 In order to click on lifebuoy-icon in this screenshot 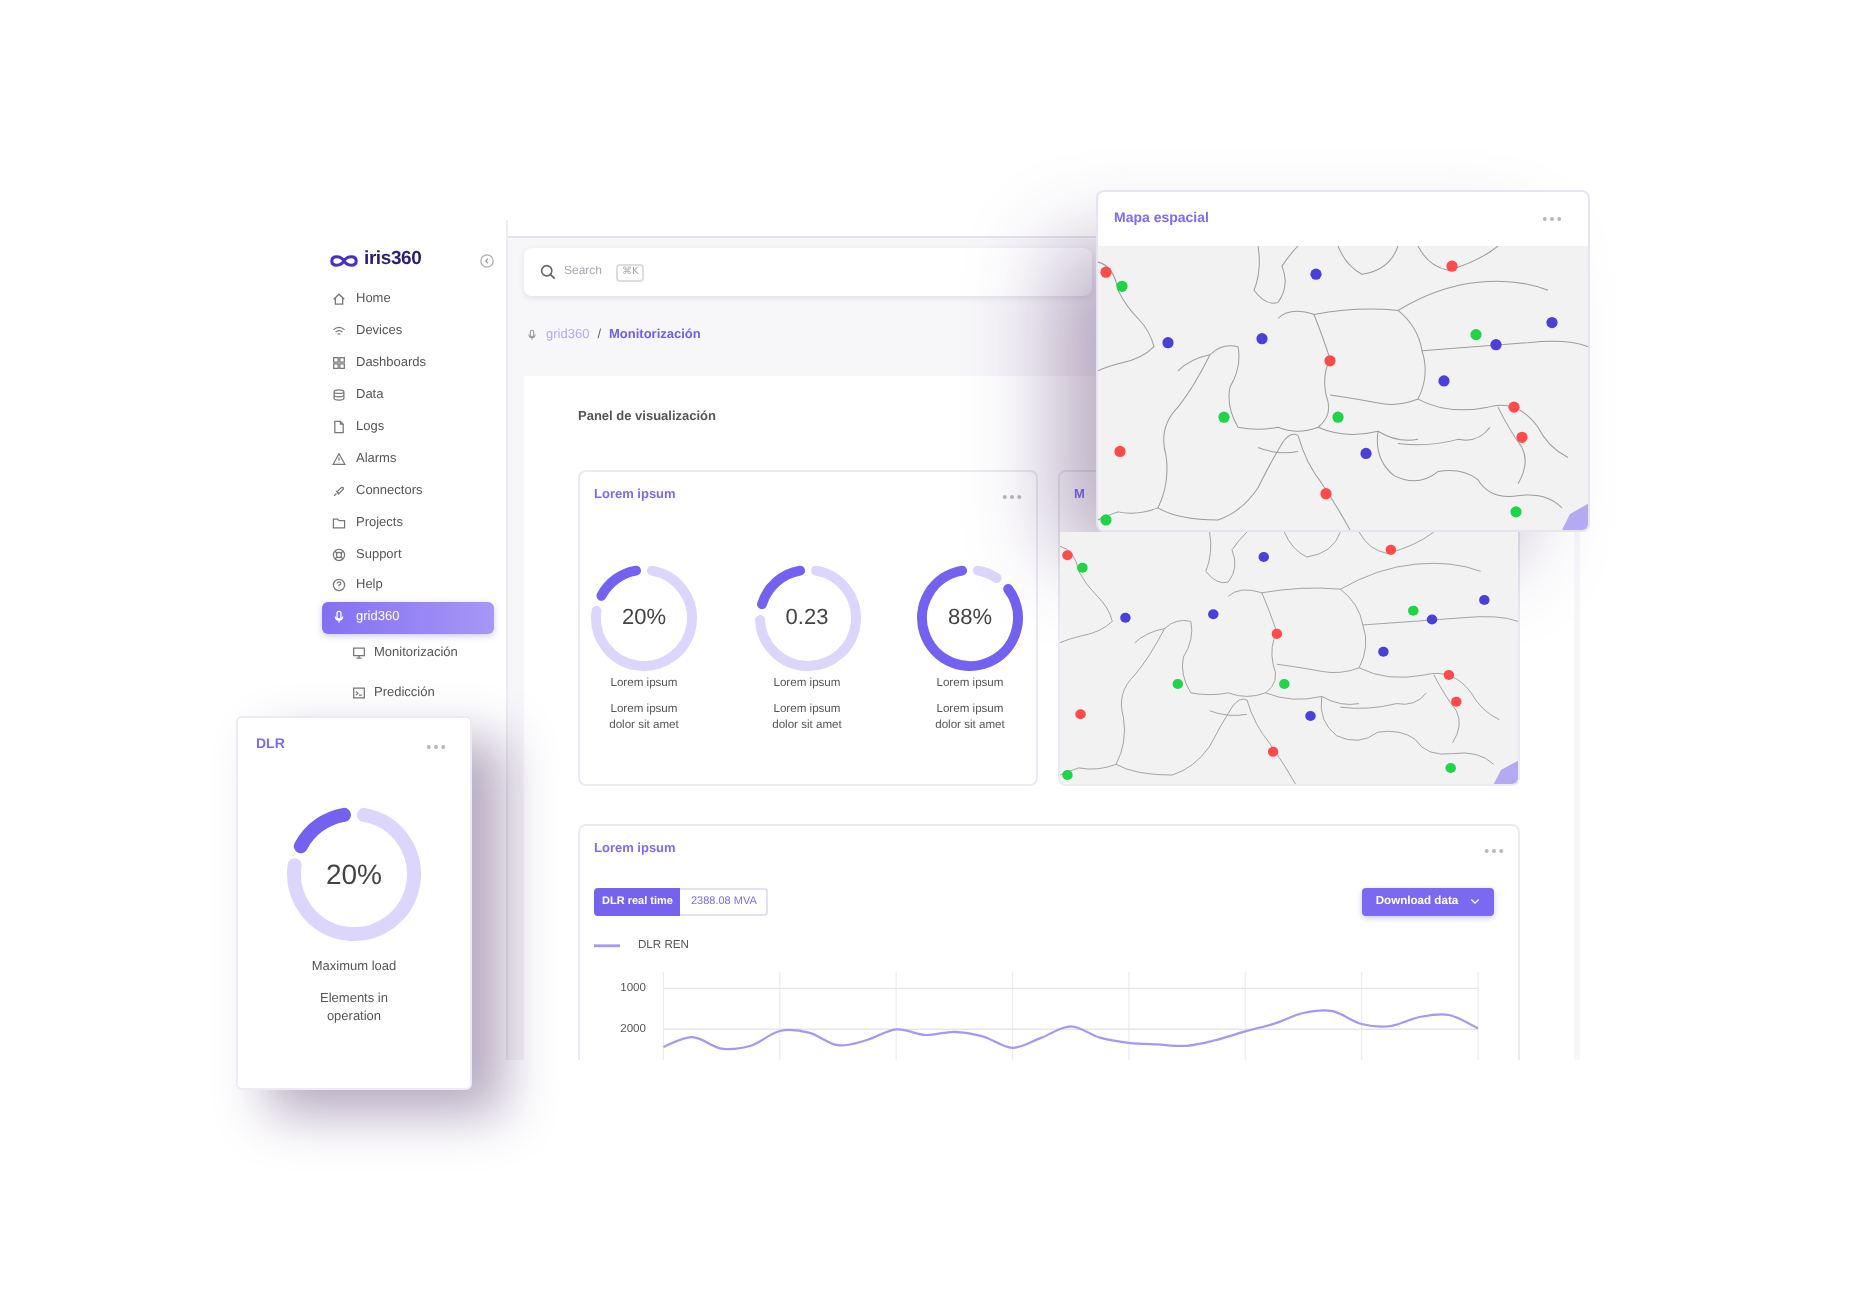, I will do `click(339, 554)`.